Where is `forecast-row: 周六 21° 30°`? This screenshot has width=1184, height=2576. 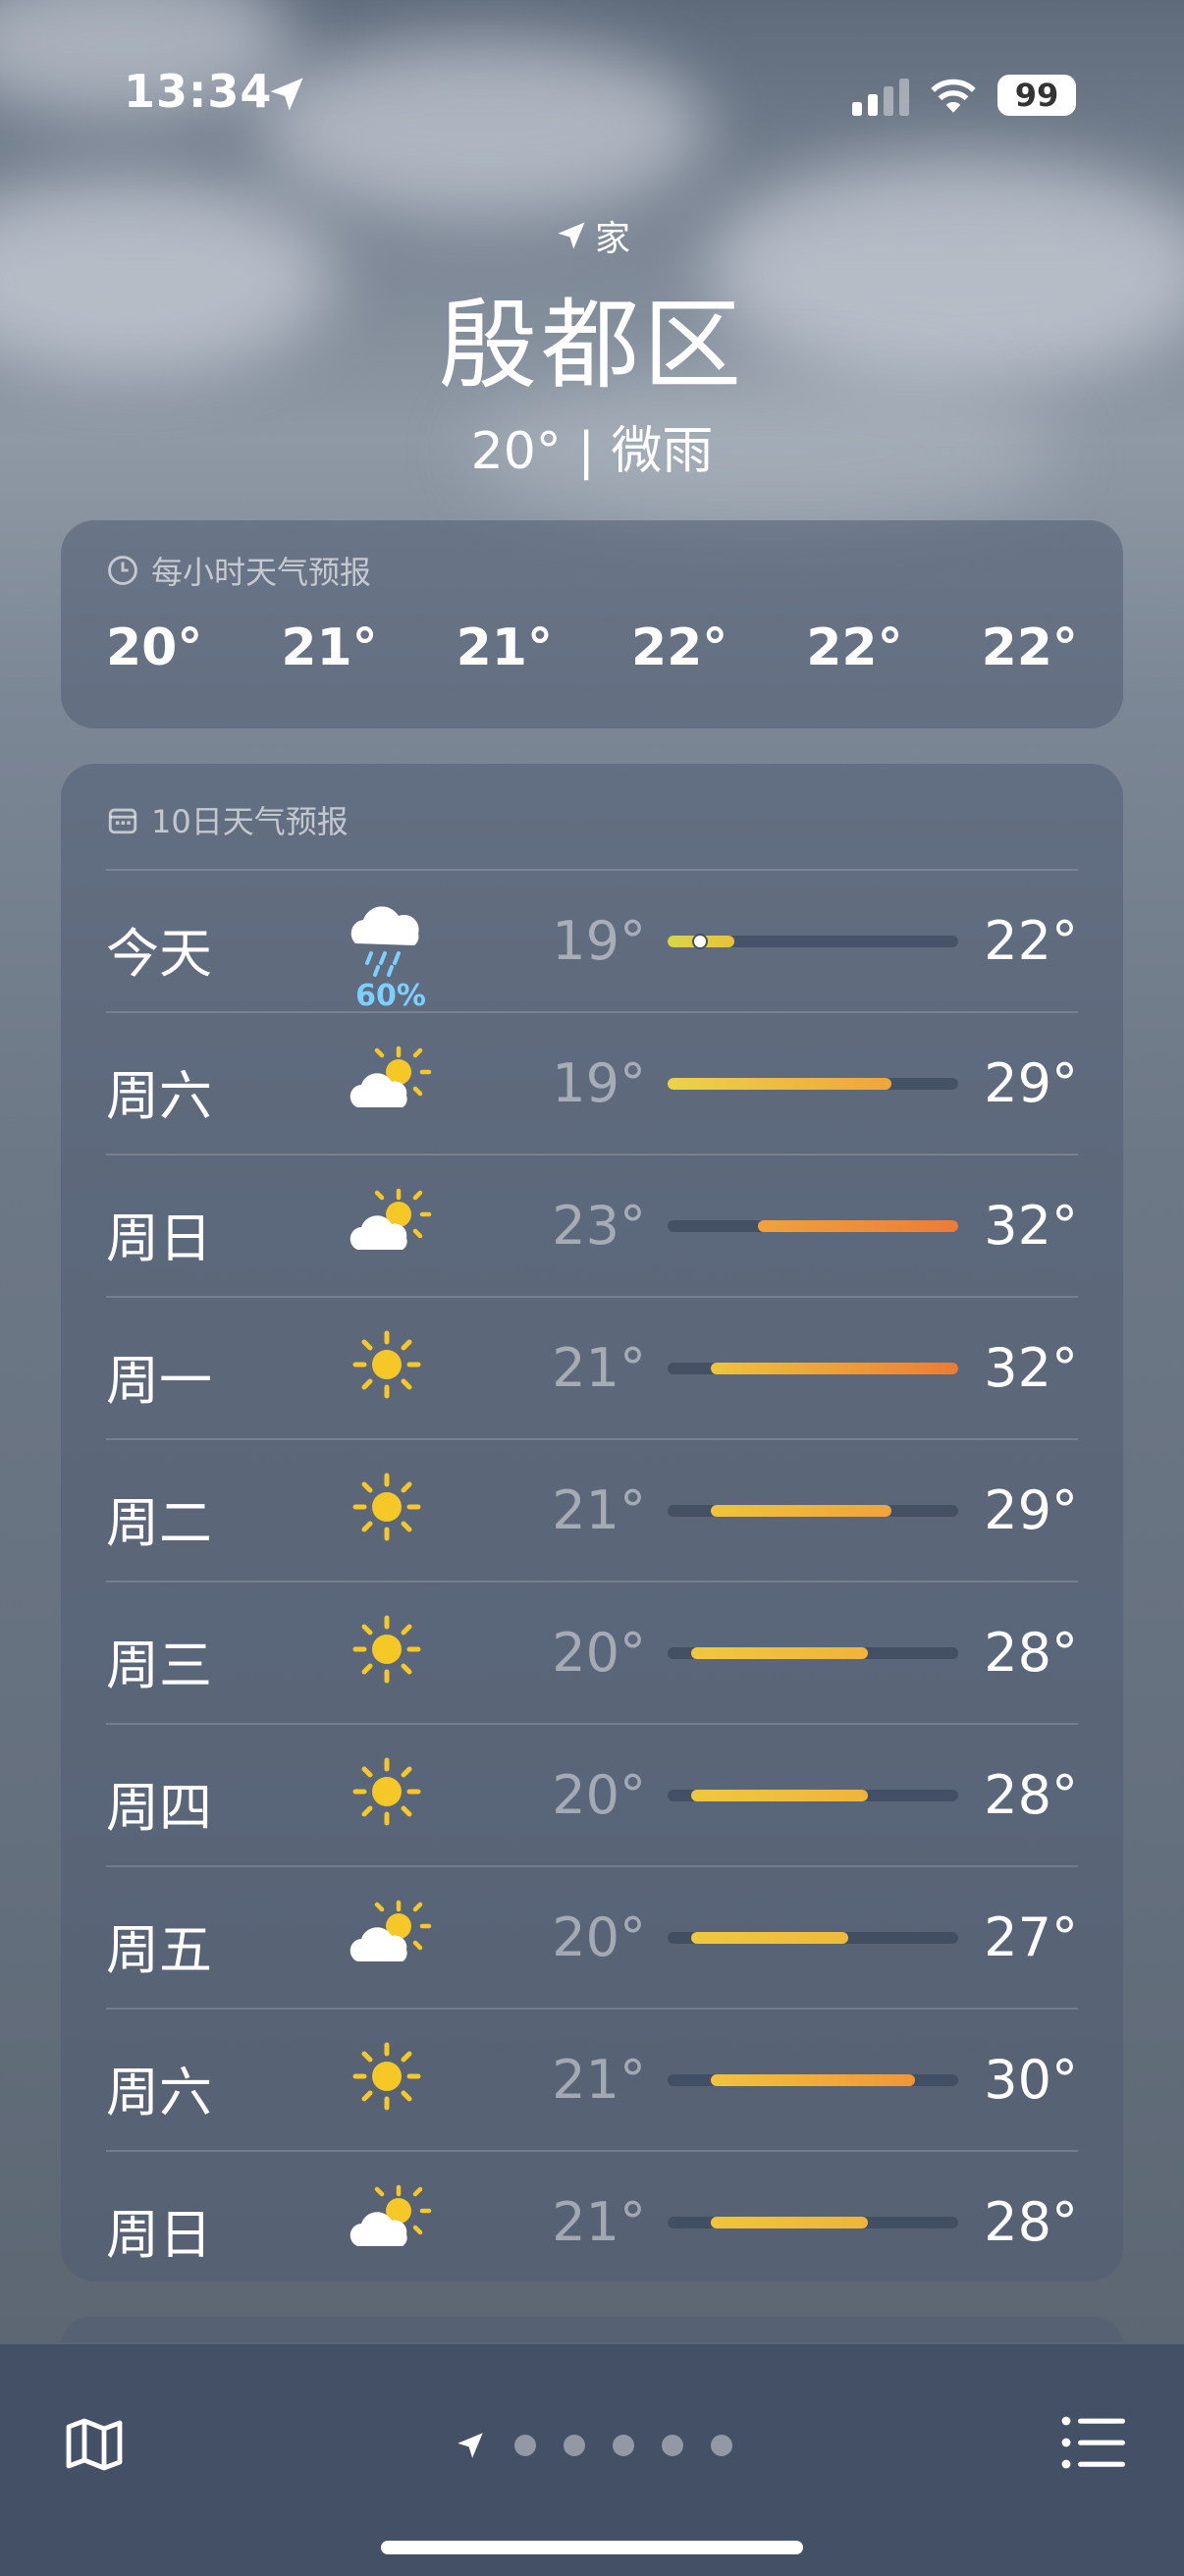 forecast-row: 周六 21° 30° is located at coordinates (592, 2079).